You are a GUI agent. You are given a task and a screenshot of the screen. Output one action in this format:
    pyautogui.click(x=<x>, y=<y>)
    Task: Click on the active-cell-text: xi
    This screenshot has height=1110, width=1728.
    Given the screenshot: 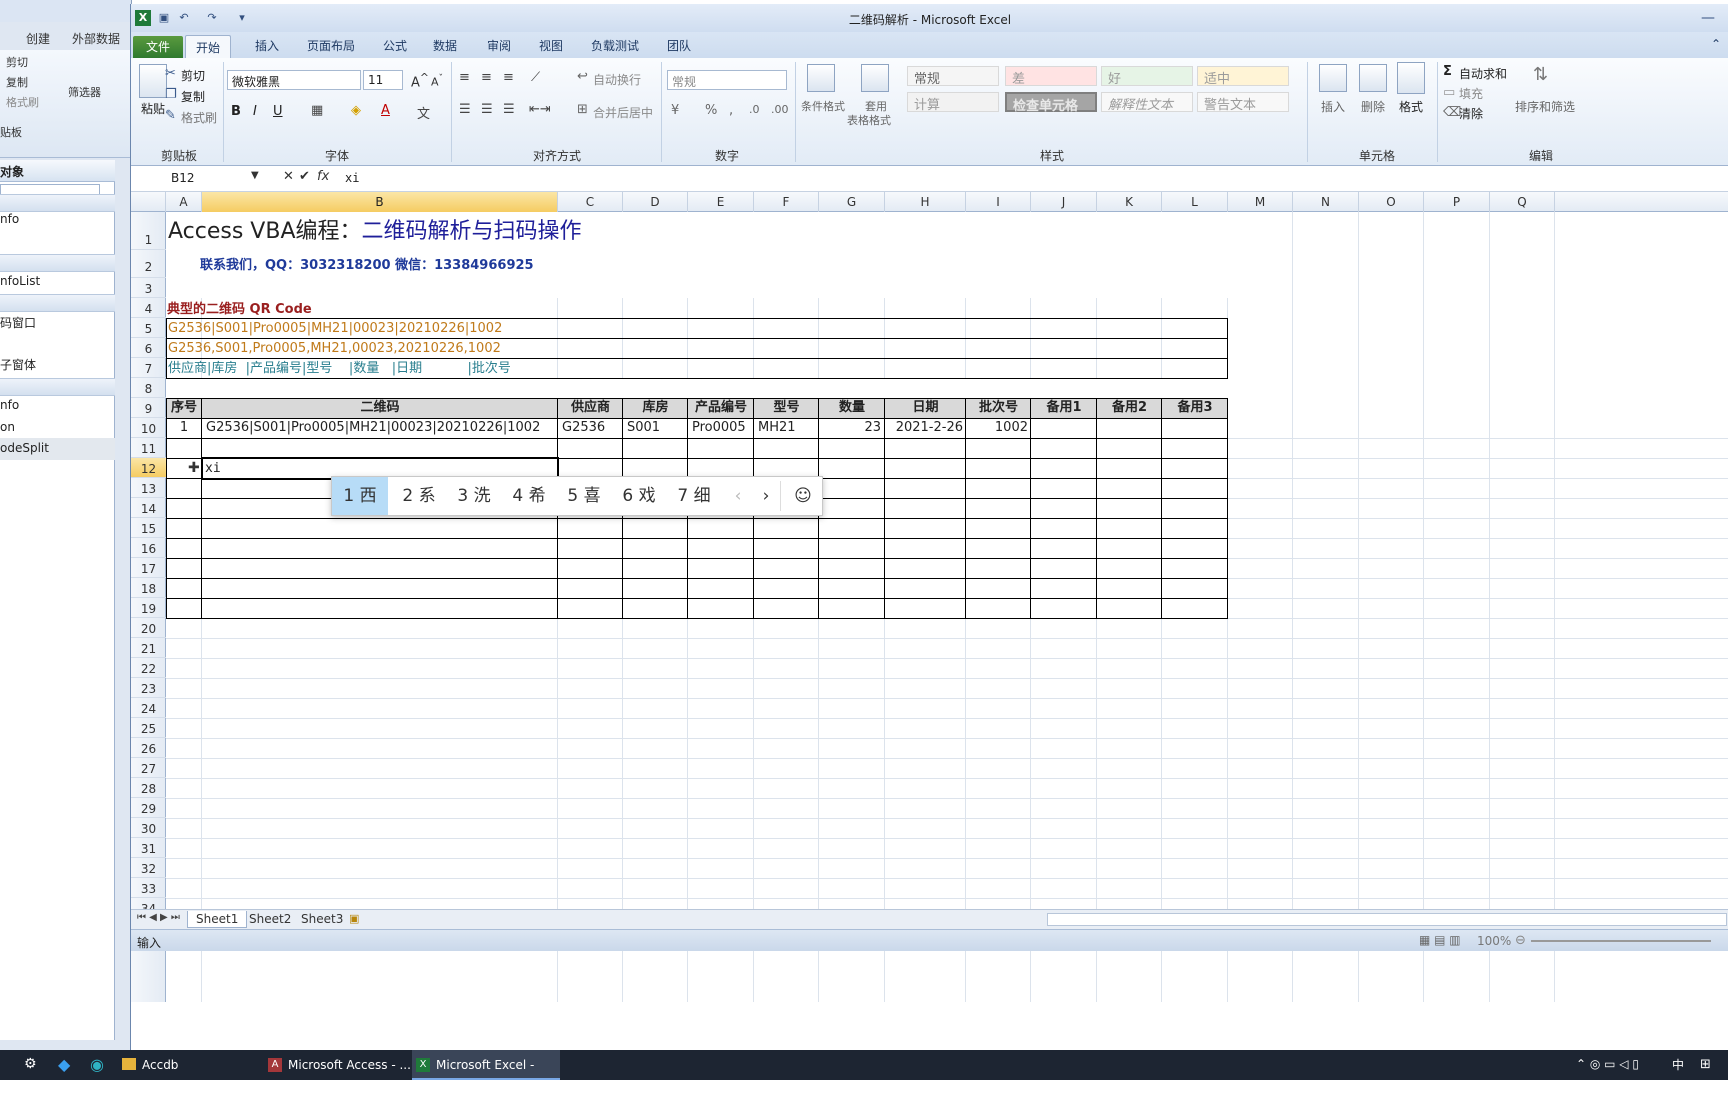 What is the action you would take?
    pyautogui.click(x=213, y=469)
    